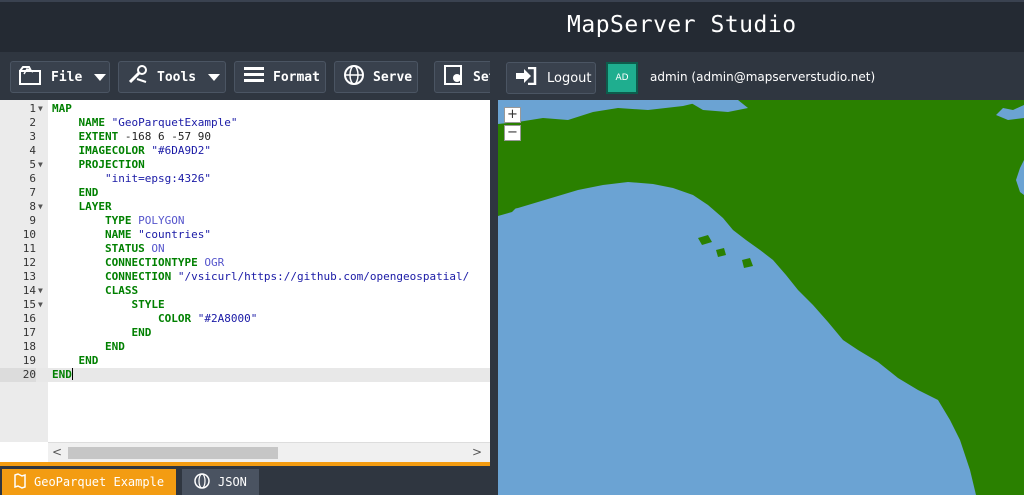 The height and width of the screenshot is (495, 1024). Describe the element at coordinates (144, 150) in the screenshot. I see `code-text: IMAGECOLOR "#6DA9D2"` at that location.